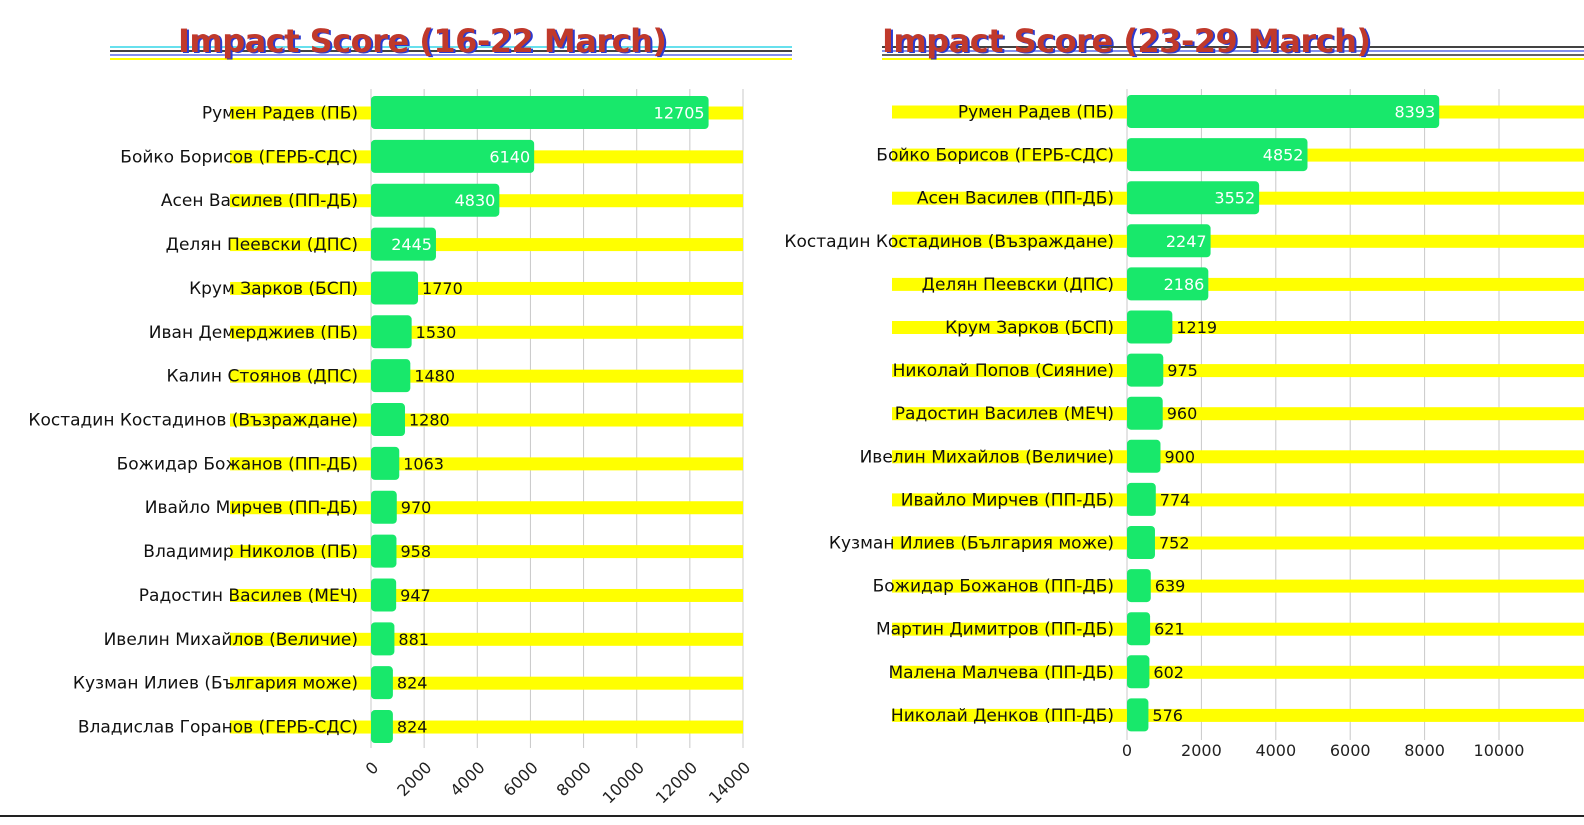 The height and width of the screenshot is (825, 1584). Describe the element at coordinates (1182, 370) in the screenshot. I see `data-label: 975` at that location.